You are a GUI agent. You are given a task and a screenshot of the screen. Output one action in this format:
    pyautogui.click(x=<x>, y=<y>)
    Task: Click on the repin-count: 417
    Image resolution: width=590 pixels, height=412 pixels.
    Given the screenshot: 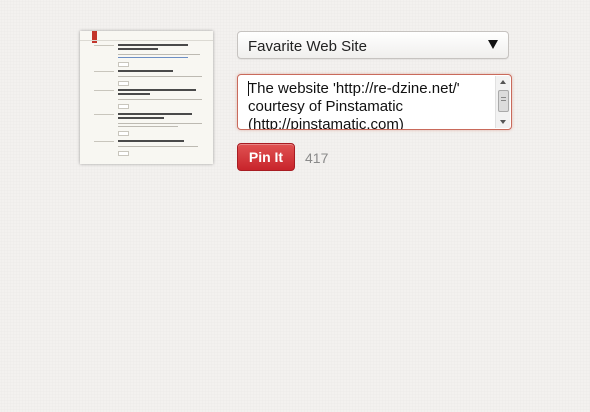 What is the action you would take?
    pyautogui.click(x=317, y=158)
    